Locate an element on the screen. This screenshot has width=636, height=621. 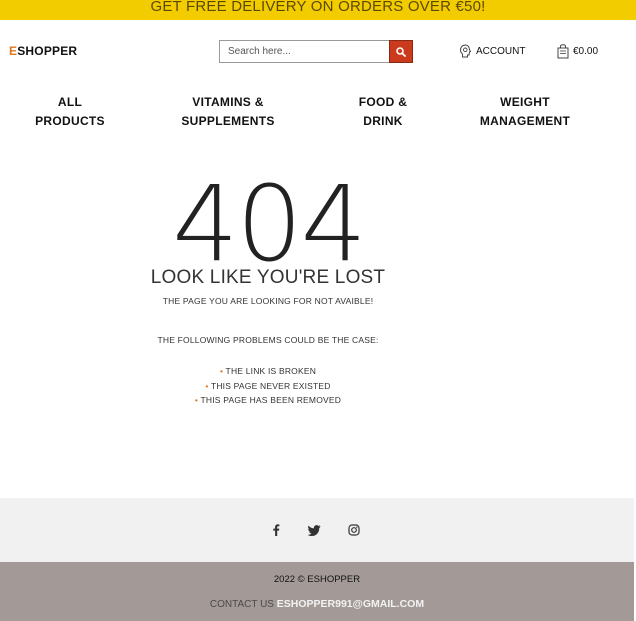
facebook-link is located at coordinates (276, 530).